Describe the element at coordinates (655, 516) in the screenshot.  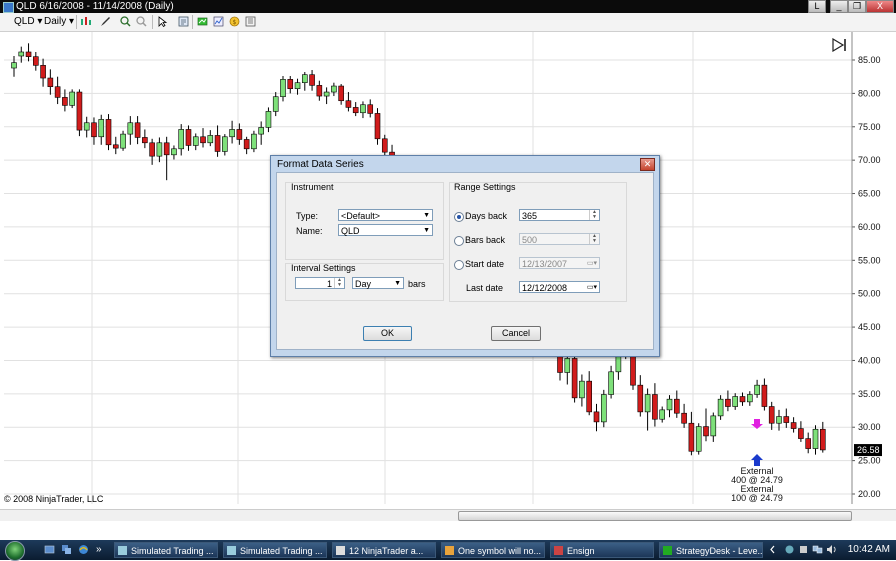
I see `scrollbar-thumb` at that location.